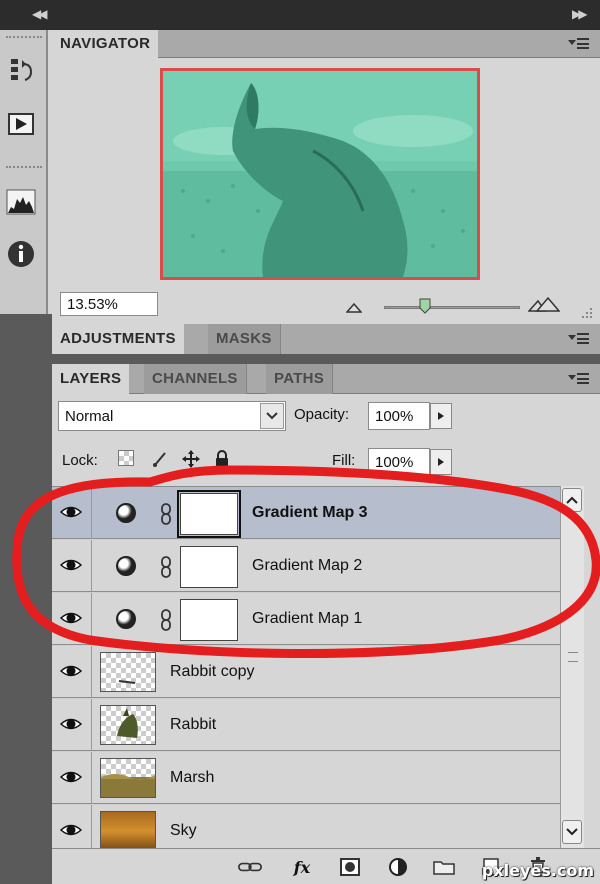 Image resolution: width=600 pixels, height=884 pixels. What do you see at coordinates (350, 867) in the screenshot?
I see `add-mask-icon` at bounding box center [350, 867].